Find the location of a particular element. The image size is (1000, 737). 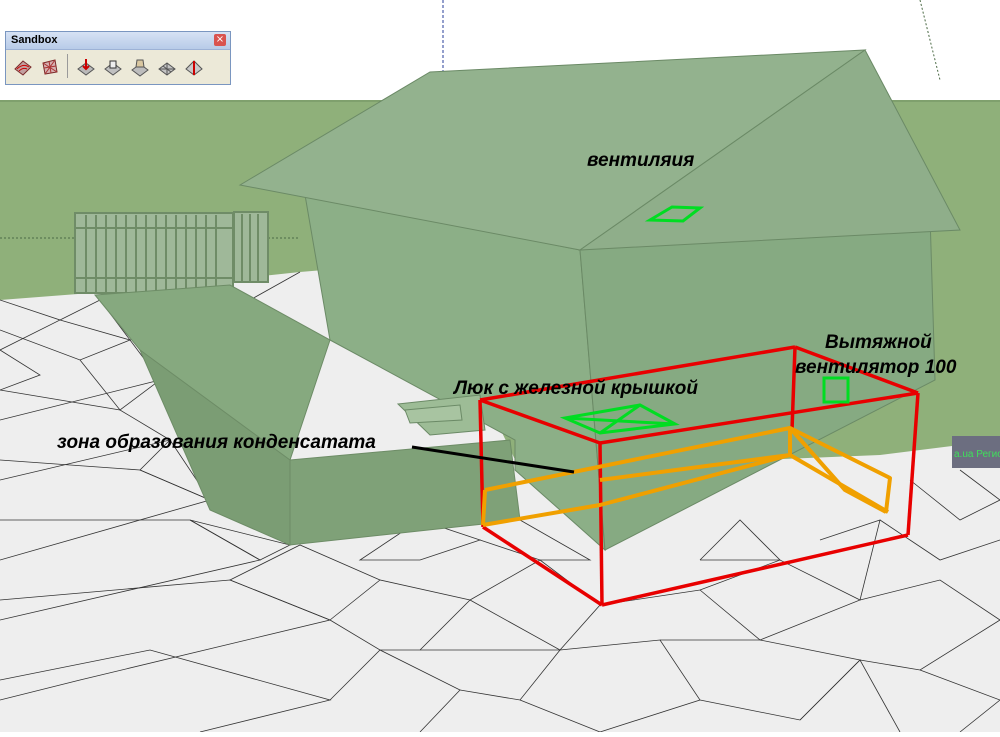

from-contours-tool-icon is located at coordinates (22, 67).